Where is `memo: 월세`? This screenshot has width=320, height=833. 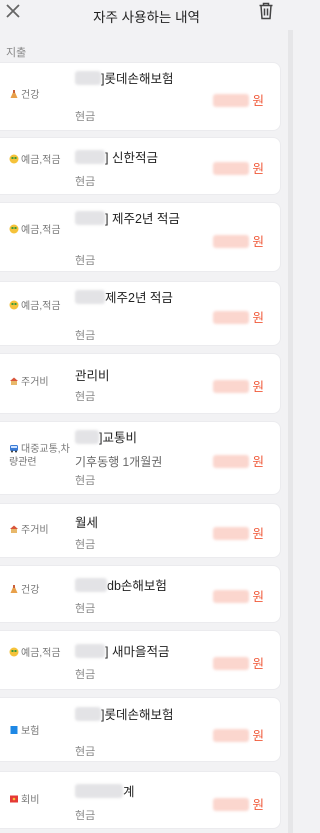 memo: 월세 is located at coordinates (87, 523).